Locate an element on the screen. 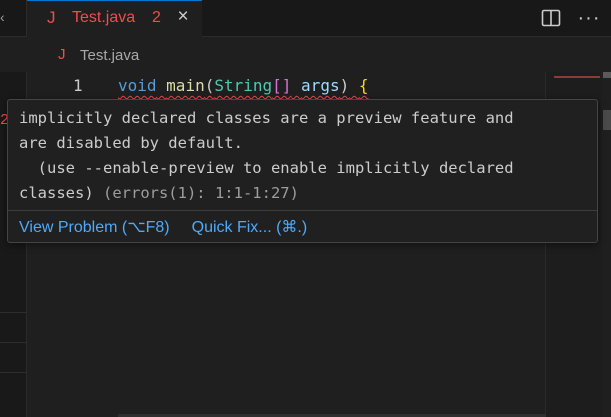  line-number: 1 is located at coordinates (78, 85).